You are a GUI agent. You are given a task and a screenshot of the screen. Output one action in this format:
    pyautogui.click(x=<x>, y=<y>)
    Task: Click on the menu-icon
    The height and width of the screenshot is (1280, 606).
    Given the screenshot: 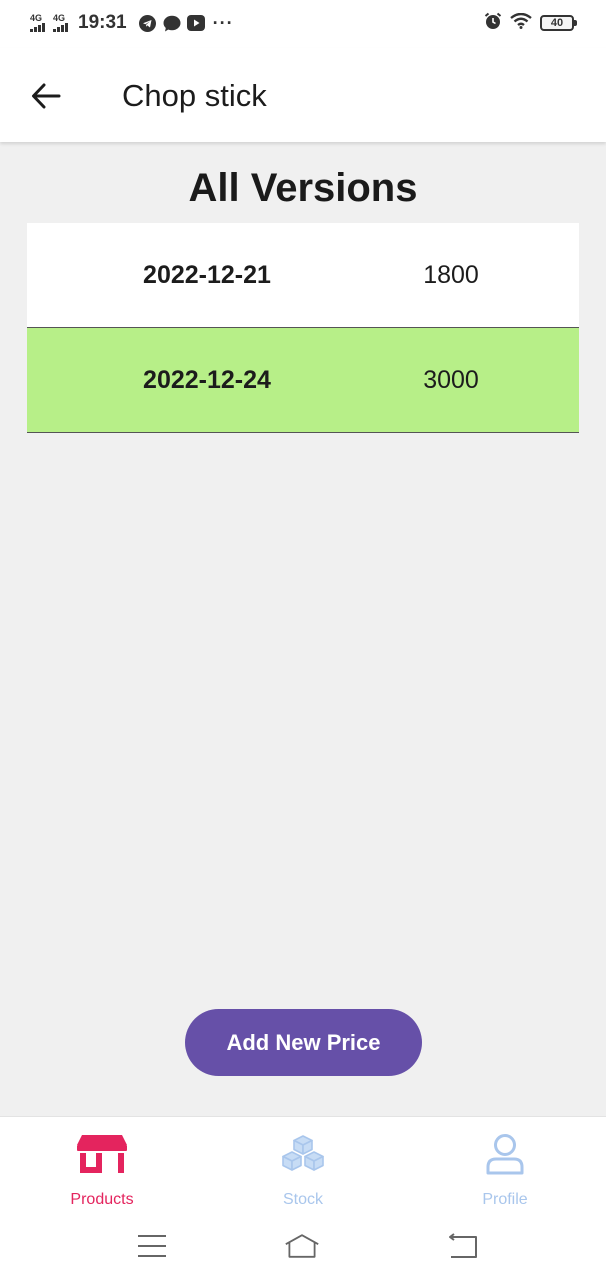 What is the action you would take?
    pyautogui.click(x=152, y=1246)
    